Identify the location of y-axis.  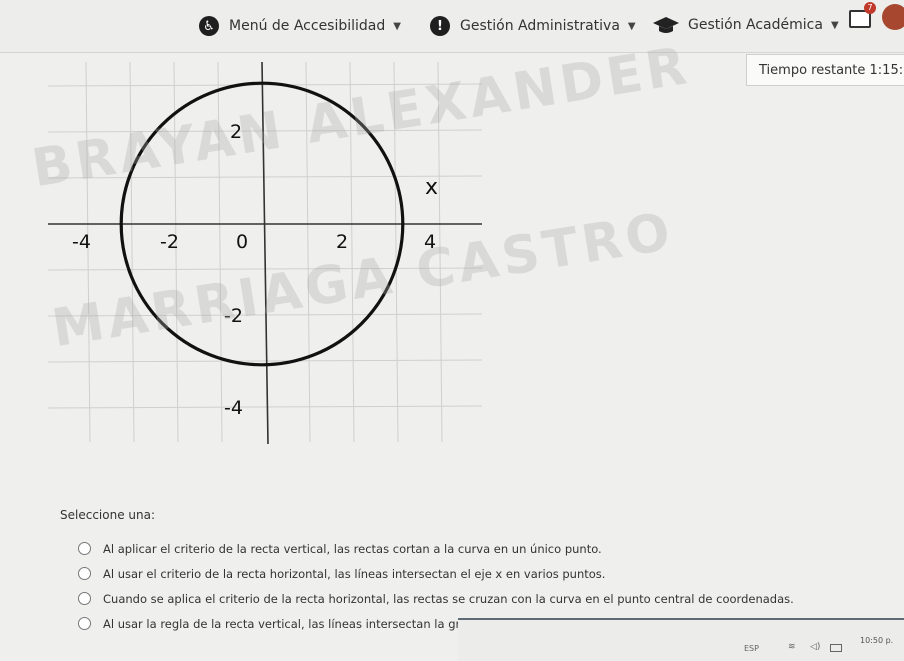
(265, 253).